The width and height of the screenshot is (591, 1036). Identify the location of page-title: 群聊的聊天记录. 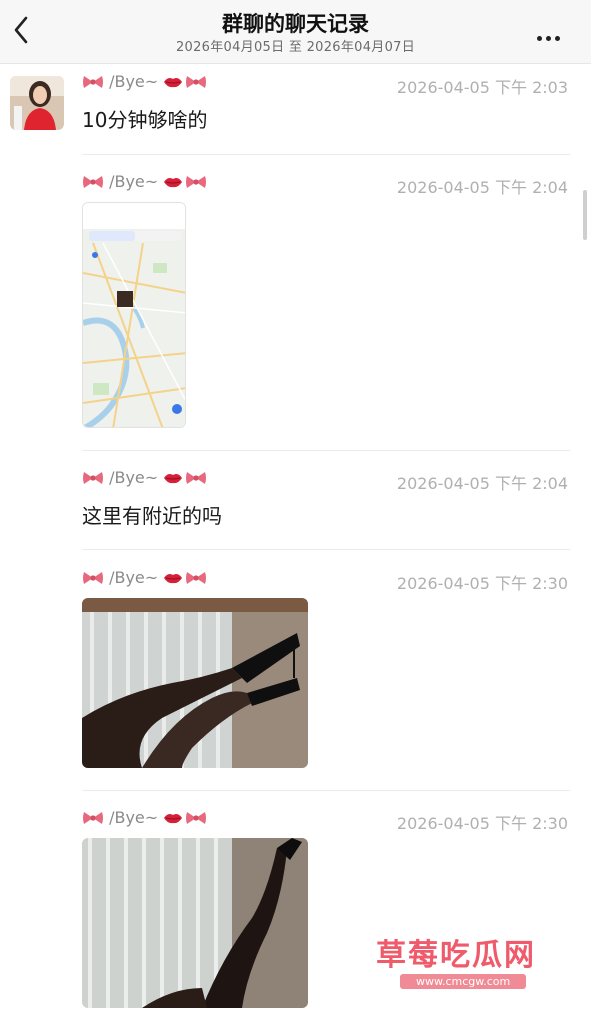
(295, 24).